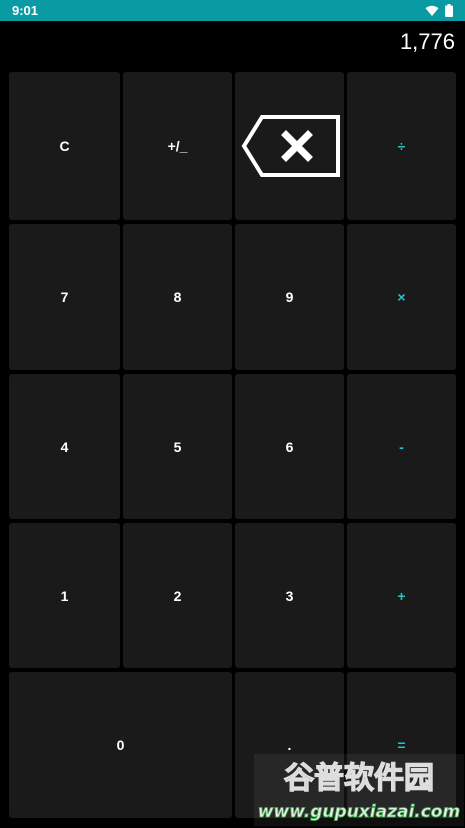 Image resolution: width=465 pixels, height=828 pixels. I want to click on minus-button: -, so click(401, 446).